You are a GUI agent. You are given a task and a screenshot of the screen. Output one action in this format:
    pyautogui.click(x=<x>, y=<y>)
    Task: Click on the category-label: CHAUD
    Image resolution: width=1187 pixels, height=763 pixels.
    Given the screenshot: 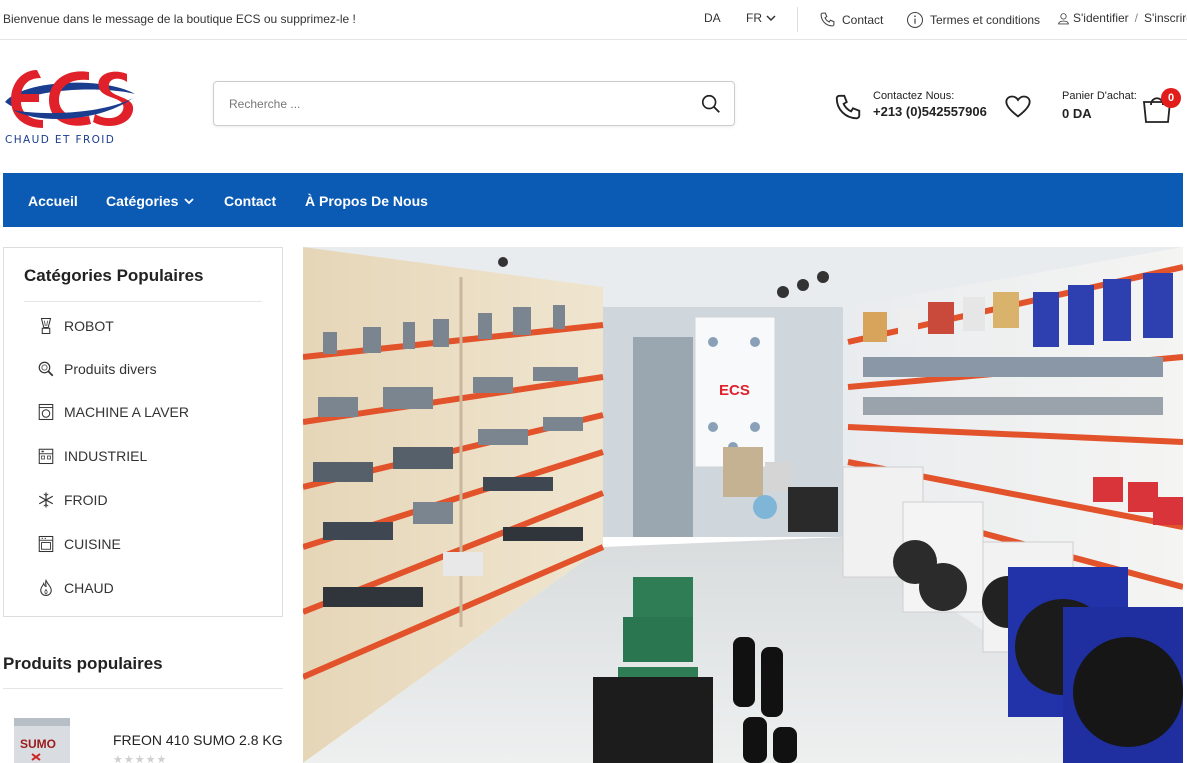 What is the action you would take?
    pyautogui.click(x=89, y=588)
    